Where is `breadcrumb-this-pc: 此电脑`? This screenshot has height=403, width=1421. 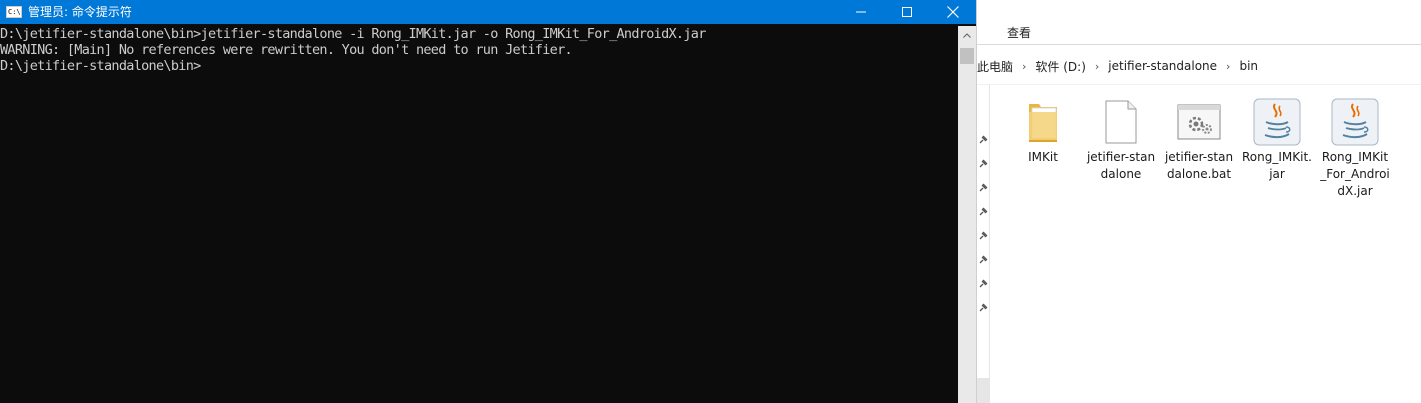 breadcrumb-this-pc: 此电脑 is located at coordinates (995, 66).